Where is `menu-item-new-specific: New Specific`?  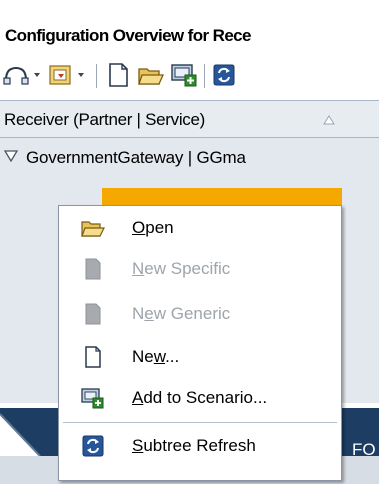 menu-item-new-specific: New Specific is located at coordinates (200, 269).